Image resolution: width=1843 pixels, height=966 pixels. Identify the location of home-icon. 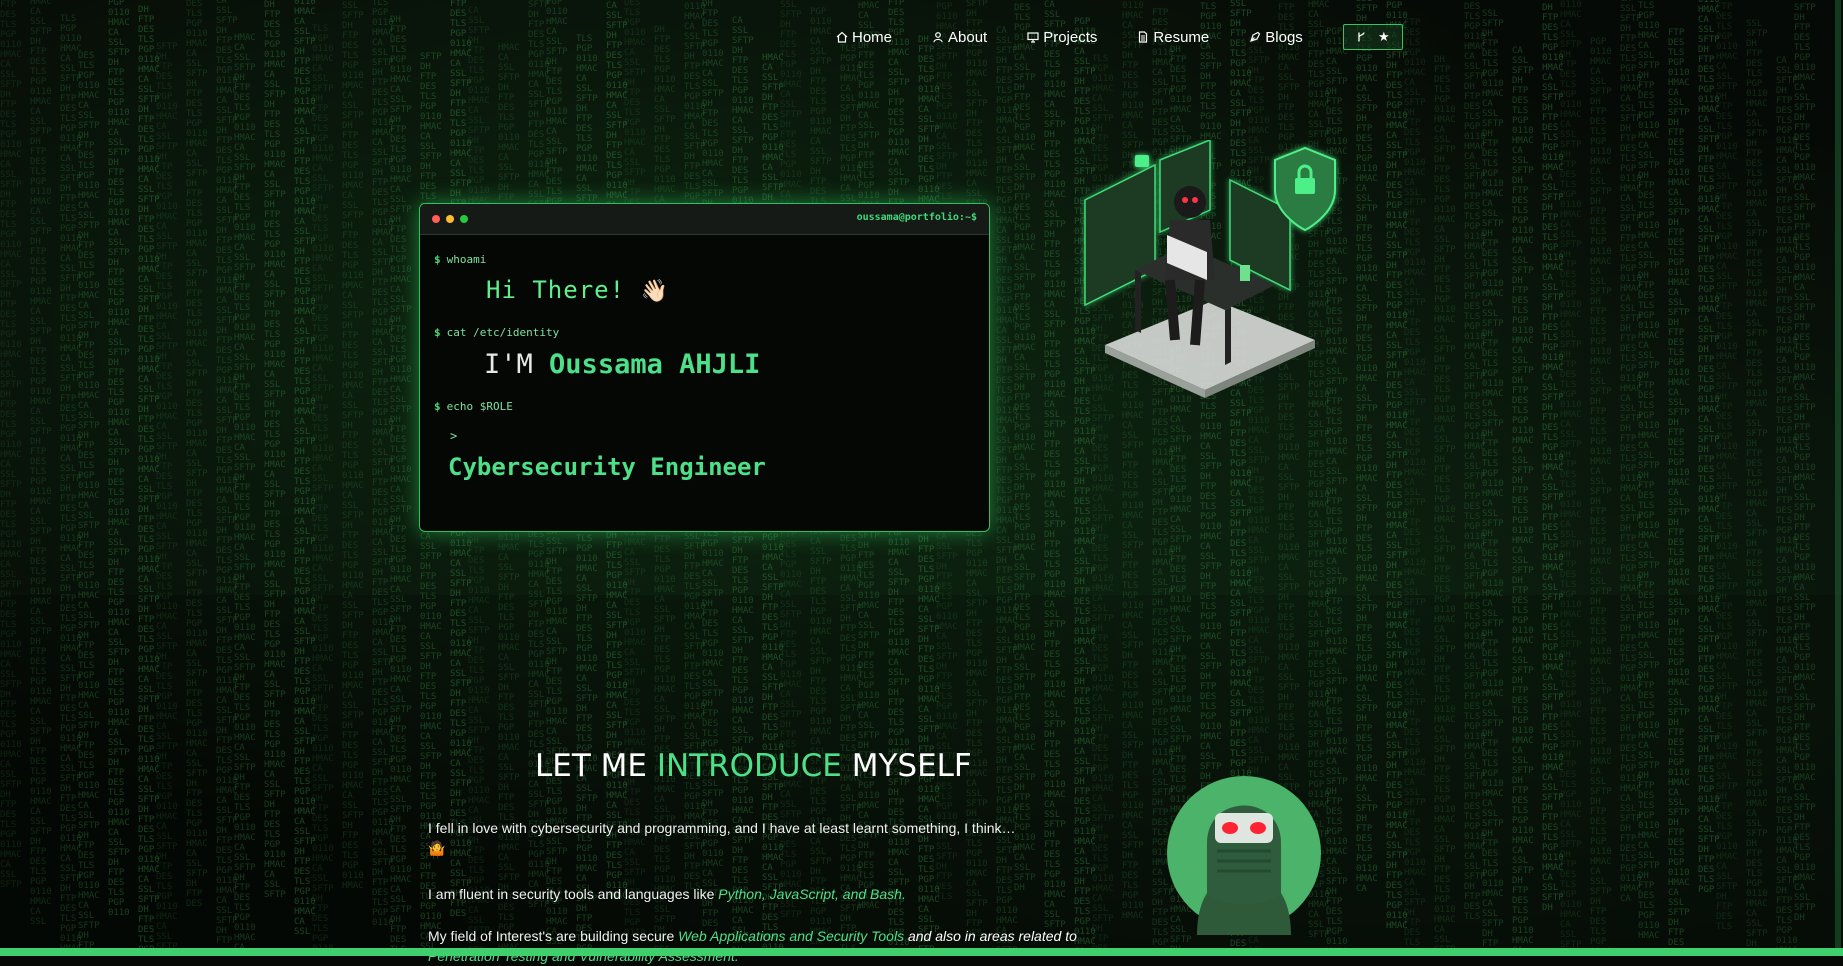
(842, 37).